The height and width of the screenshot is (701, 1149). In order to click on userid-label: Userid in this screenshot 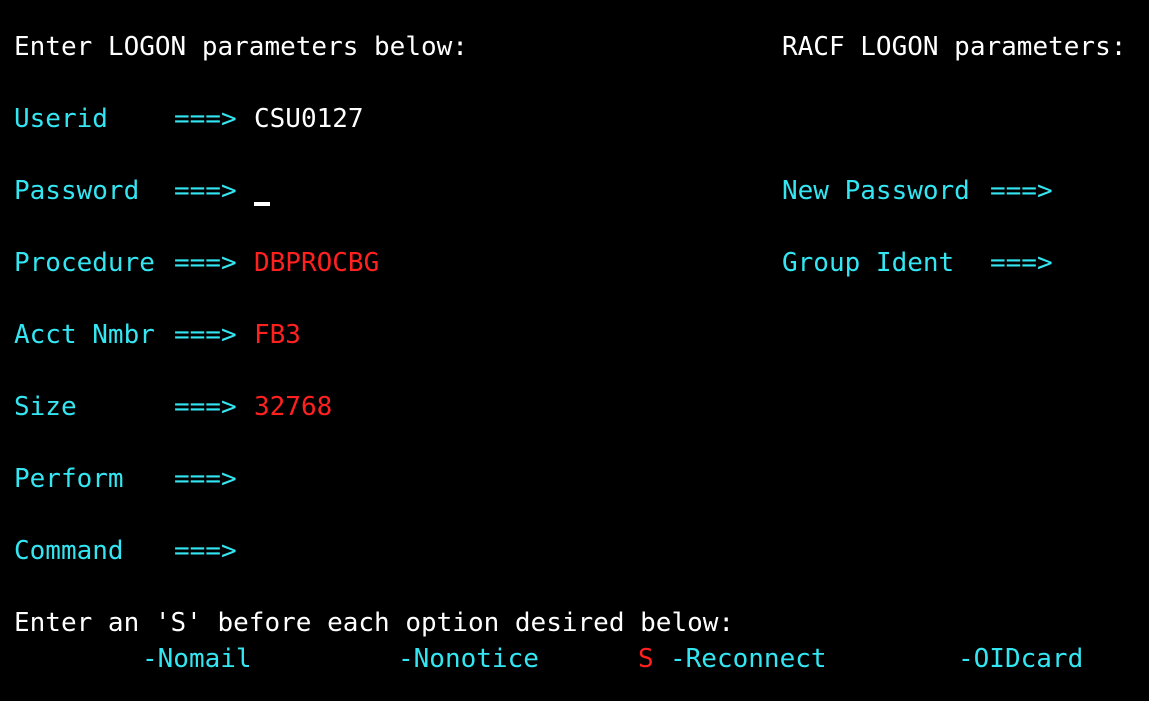, I will do `click(61, 119)`.